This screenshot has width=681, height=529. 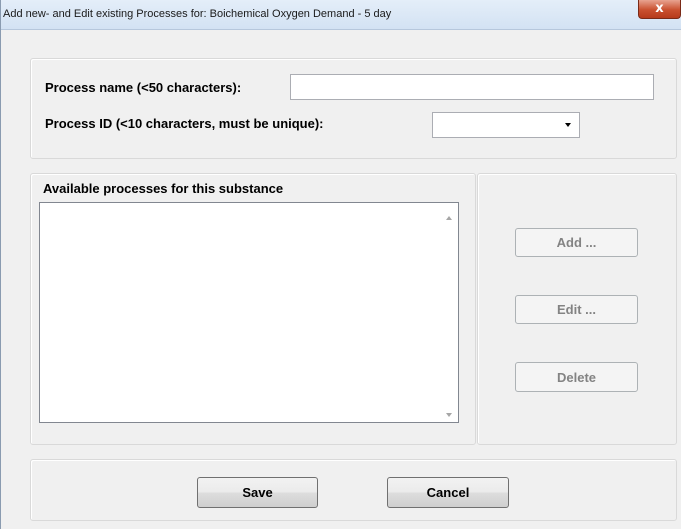 I want to click on process-name-label: Process name (<50 characters):, so click(x=143, y=87).